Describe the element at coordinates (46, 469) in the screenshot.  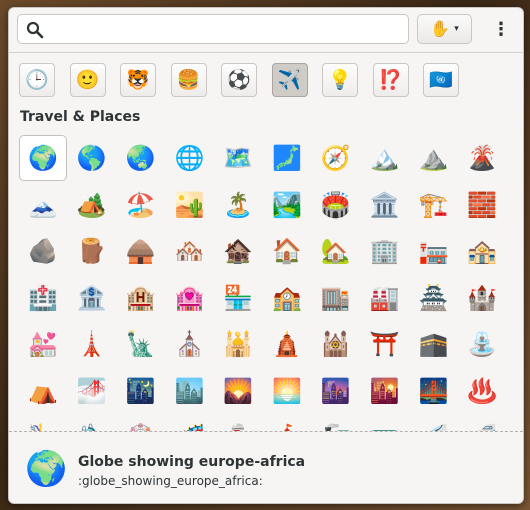
I see `preview-emoji: 🌍` at that location.